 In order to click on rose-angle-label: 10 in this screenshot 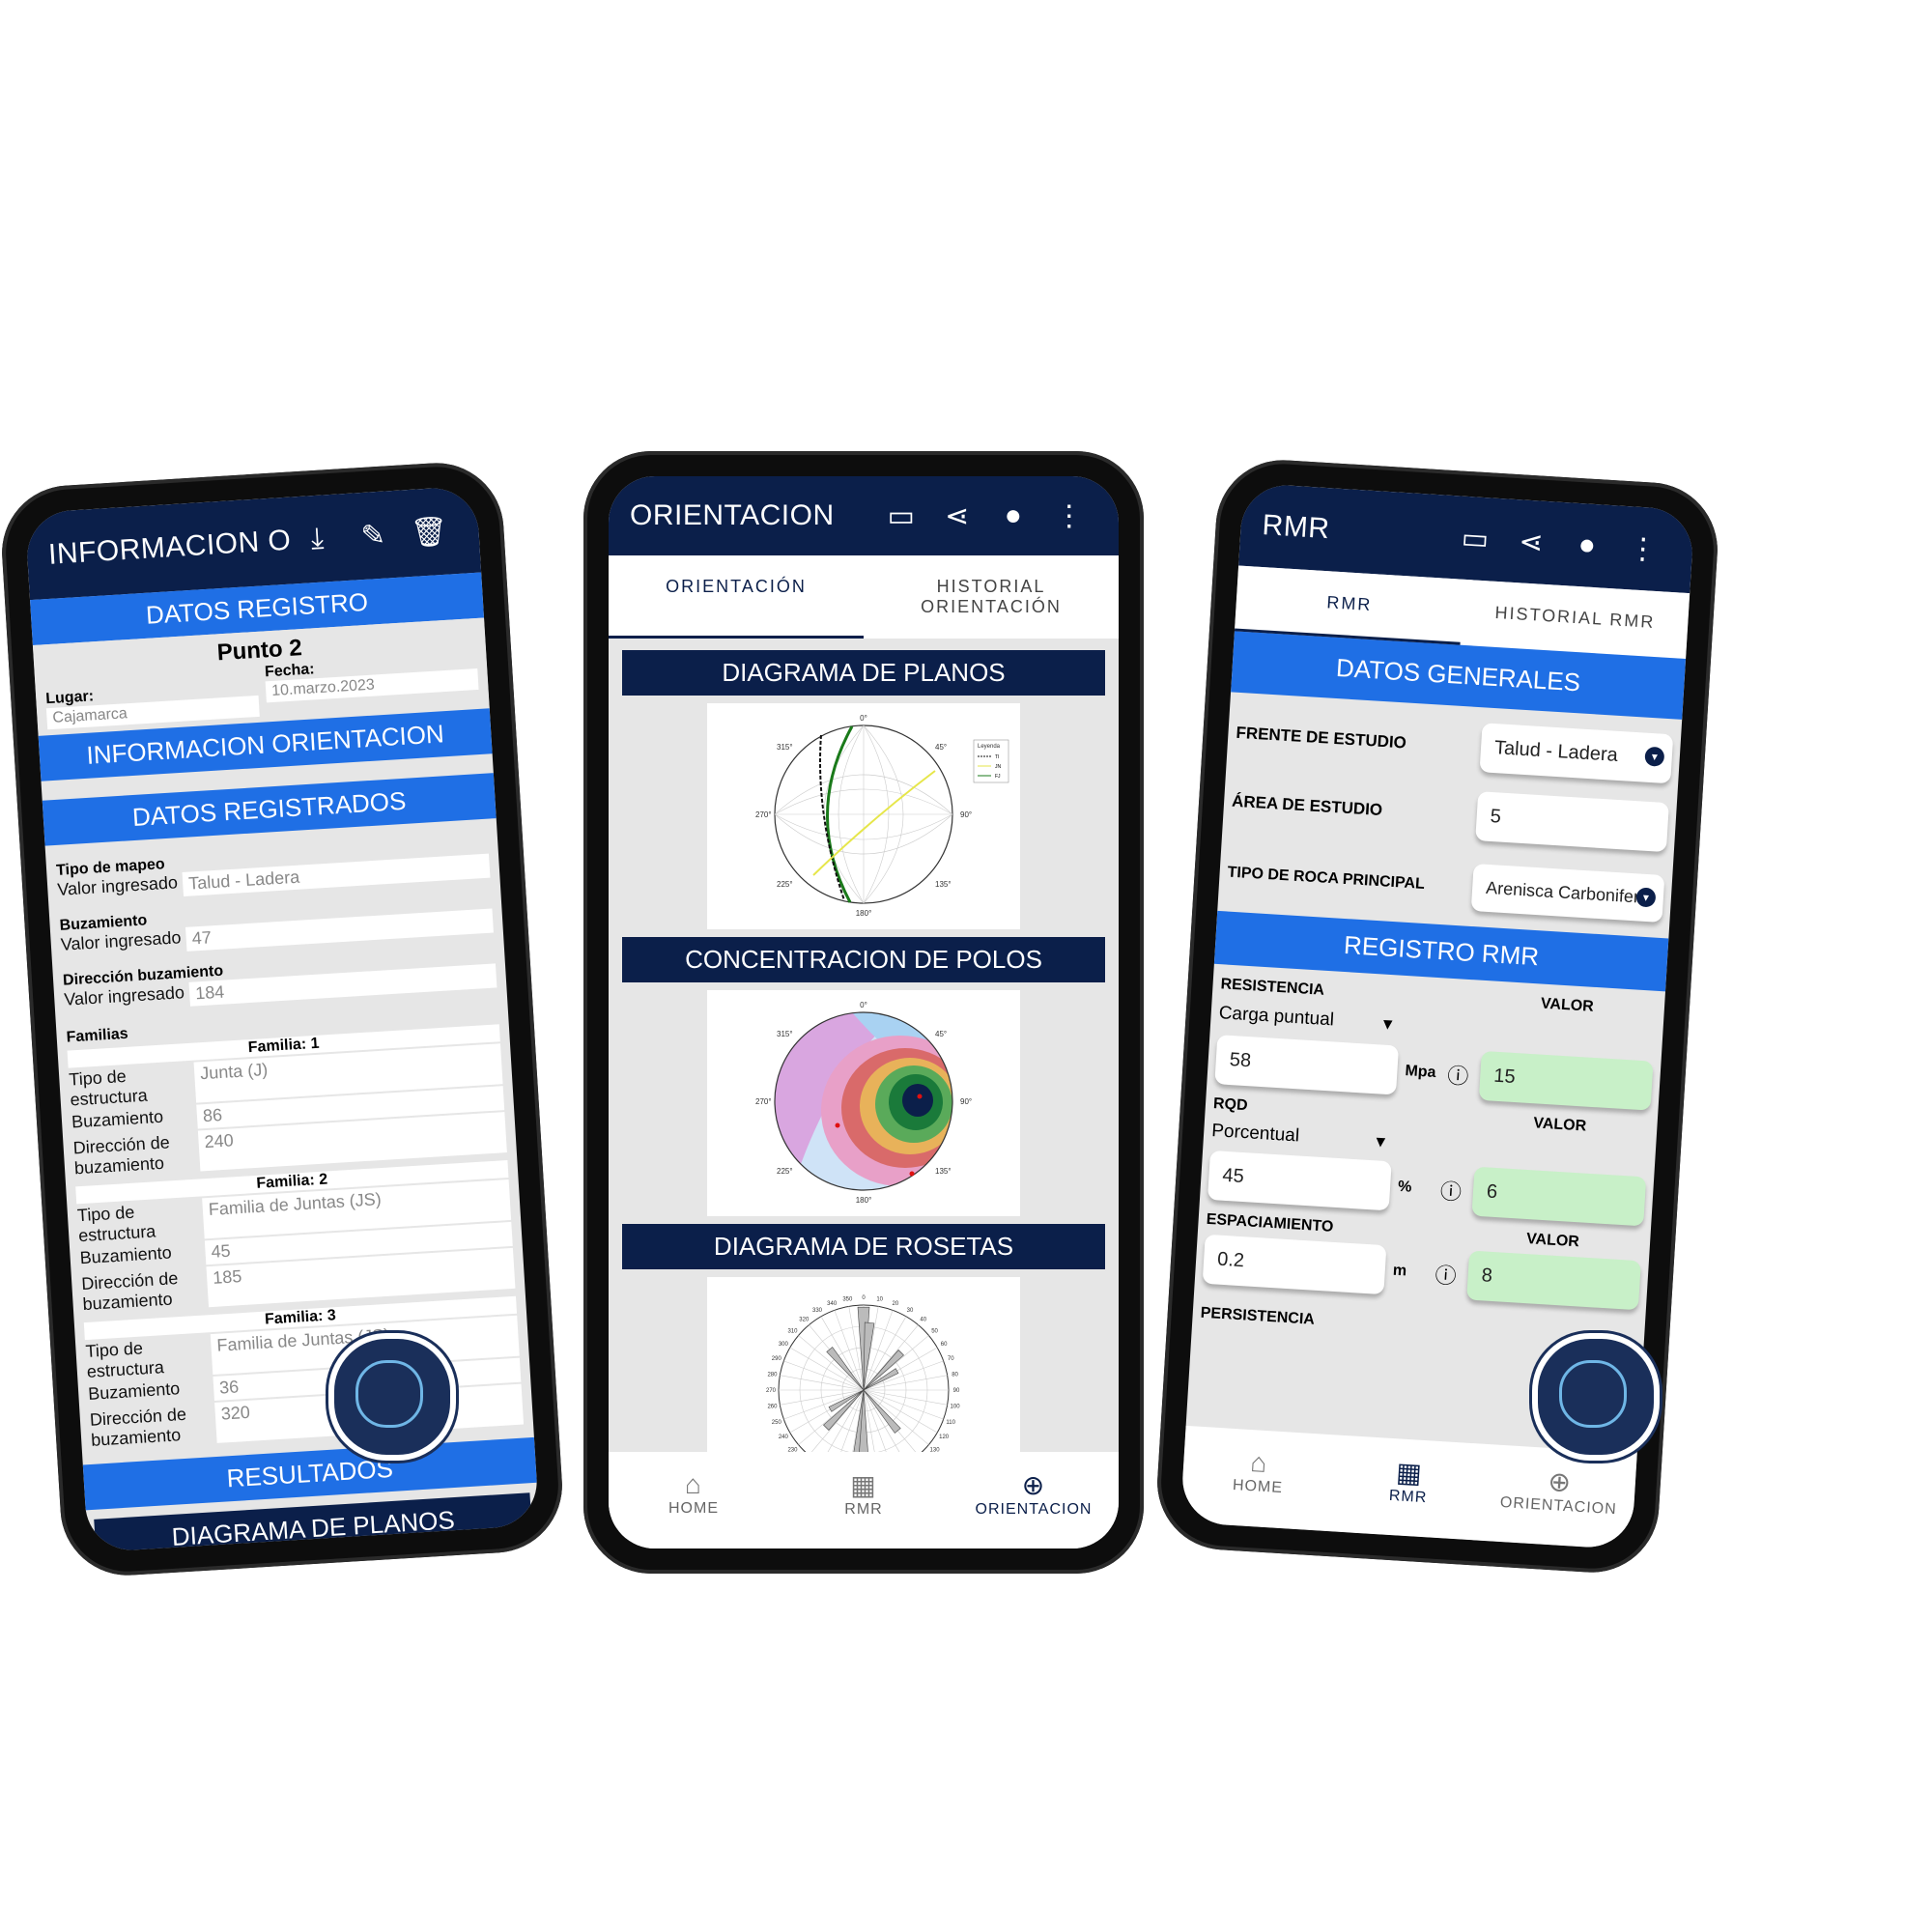, I will do `click(879, 1299)`.